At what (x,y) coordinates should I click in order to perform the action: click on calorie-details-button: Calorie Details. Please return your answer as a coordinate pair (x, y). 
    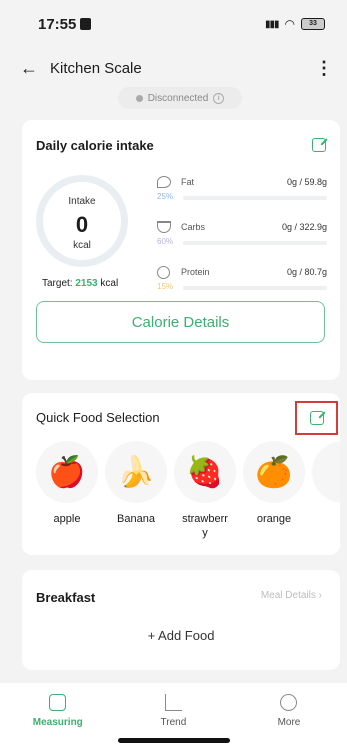
    Looking at the image, I should click on (180, 322).